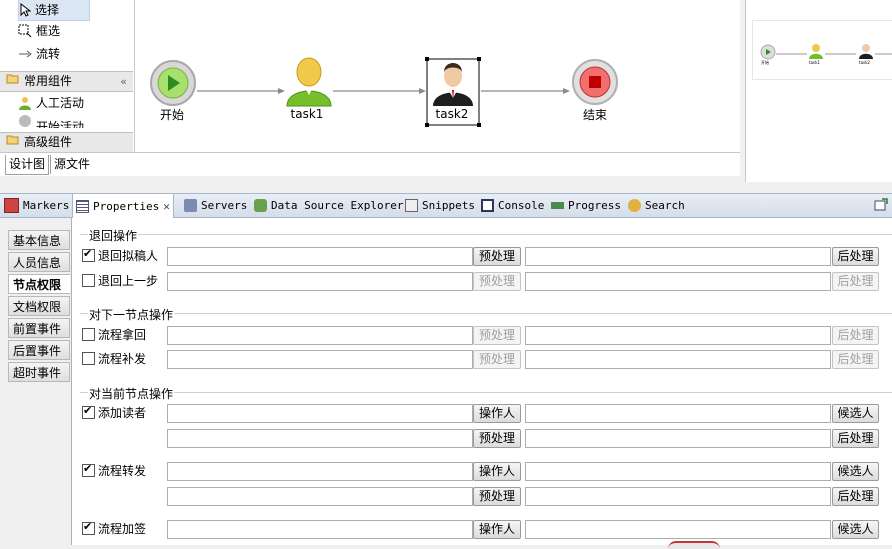  I want to click on side-tab-post-event: 后置事件, so click(39, 350).